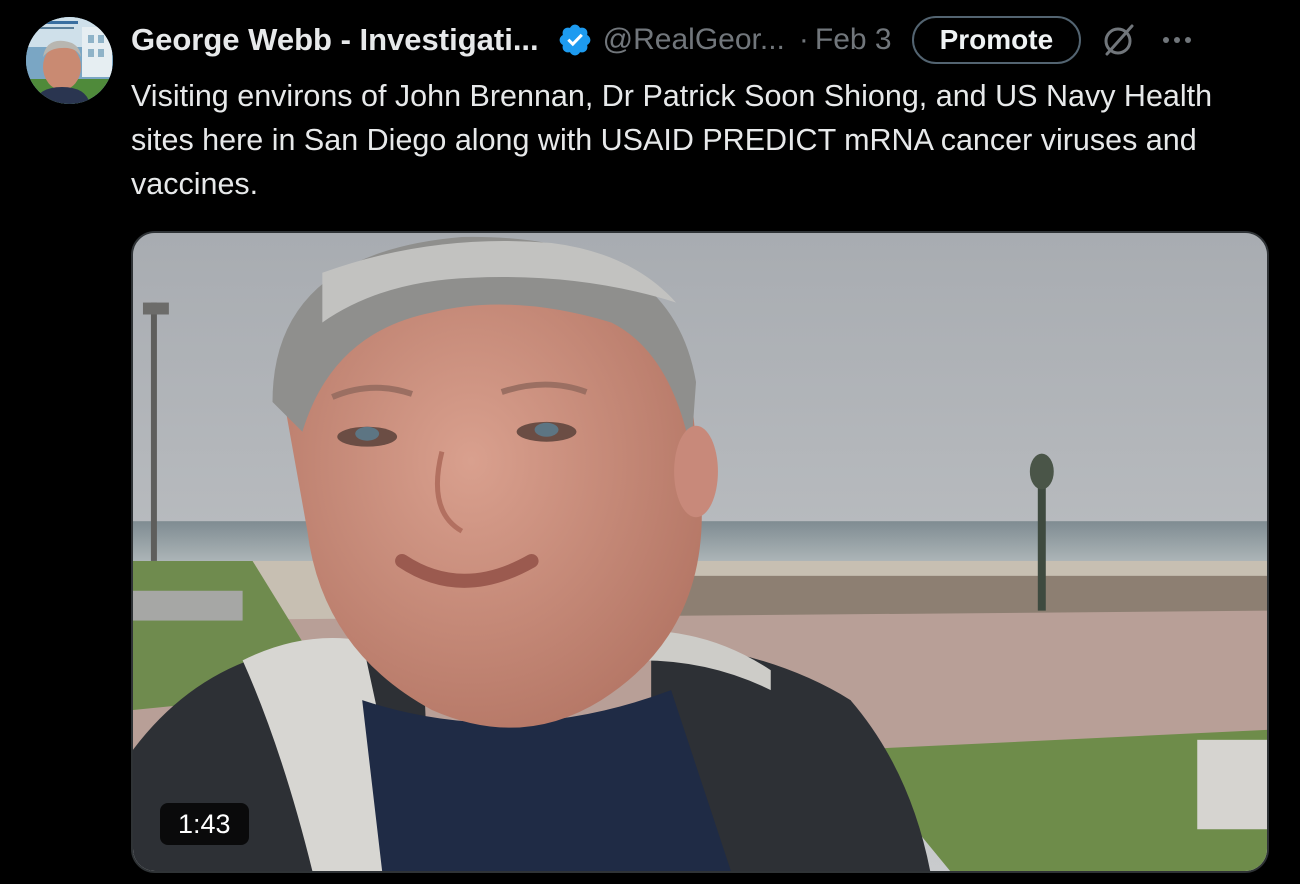 The image size is (1300, 884). What do you see at coordinates (1119, 40) in the screenshot?
I see `grok-icon` at bounding box center [1119, 40].